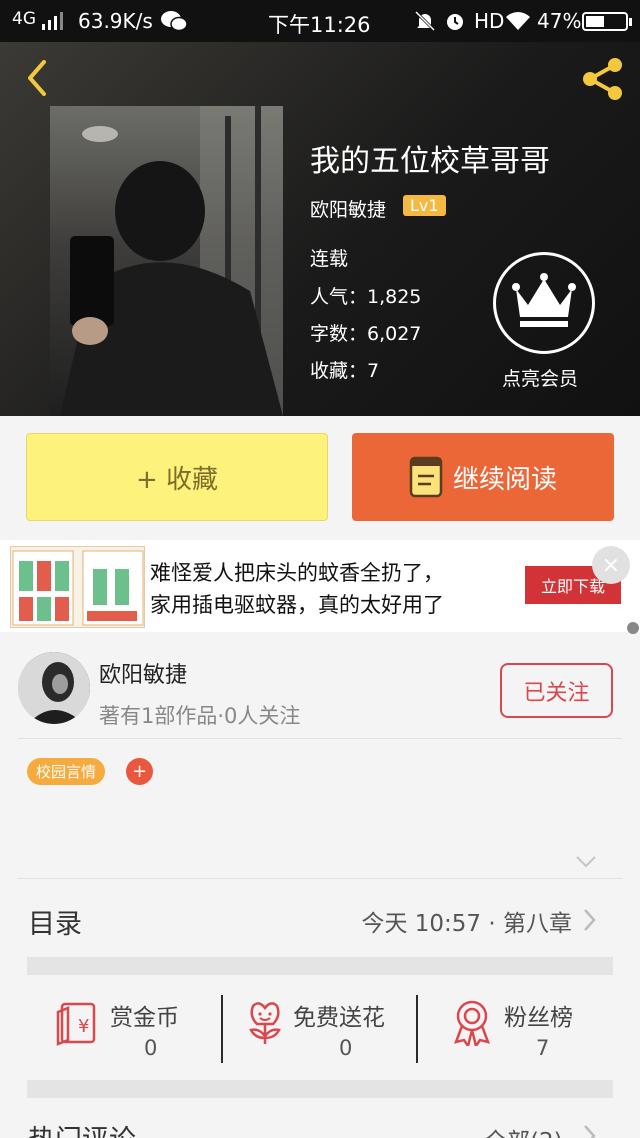 This screenshot has width=640, height=1138. What do you see at coordinates (540, 377) in the screenshot?
I see `vip-label: 点亮会员` at bounding box center [540, 377].